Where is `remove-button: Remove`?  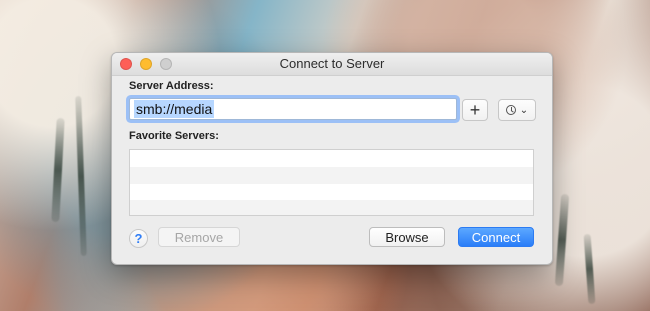
remove-button: Remove is located at coordinates (199, 237).